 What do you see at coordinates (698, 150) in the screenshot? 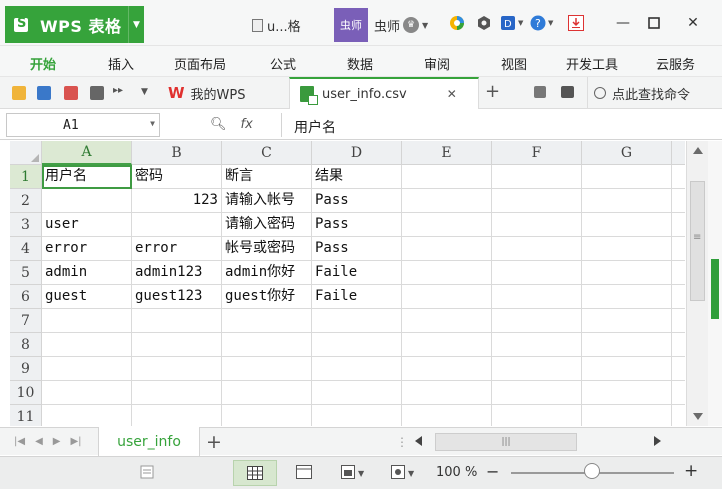
I see `scroll-up-icon` at bounding box center [698, 150].